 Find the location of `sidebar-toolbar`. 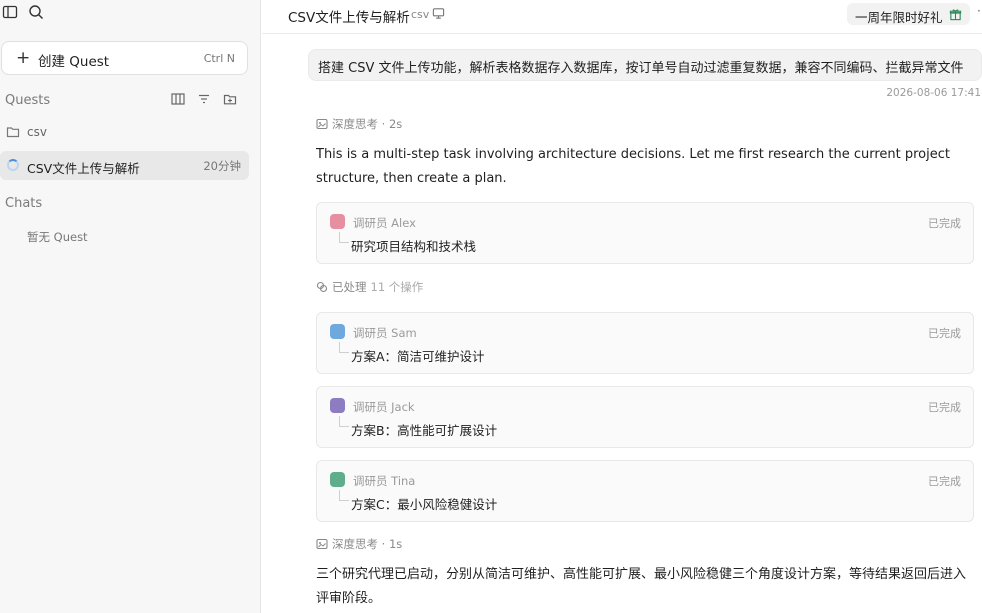

sidebar-toolbar is located at coordinates (130, 14).